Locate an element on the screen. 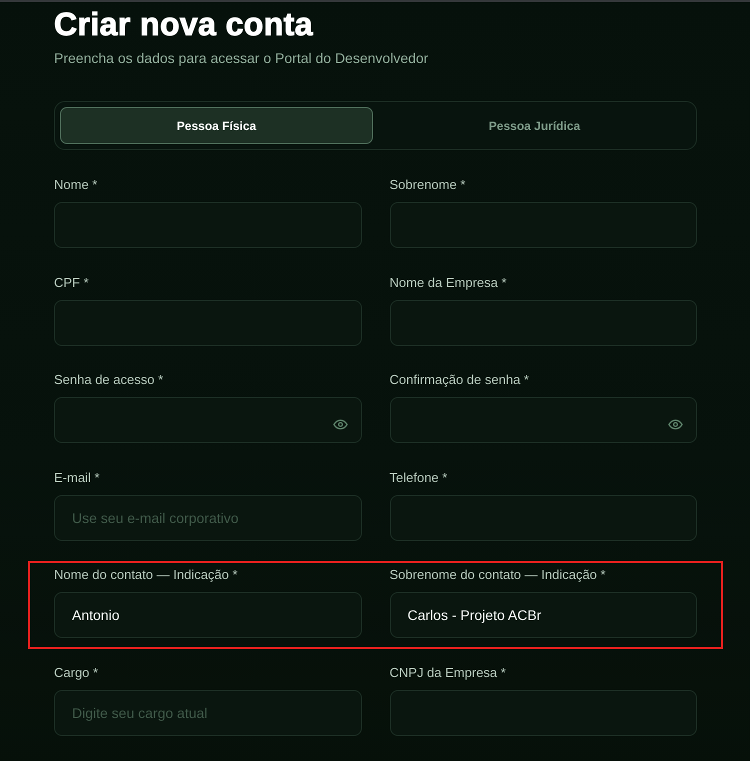 This screenshot has height=761, width=750. field-label: Cargo * is located at coordinates (76, 672).